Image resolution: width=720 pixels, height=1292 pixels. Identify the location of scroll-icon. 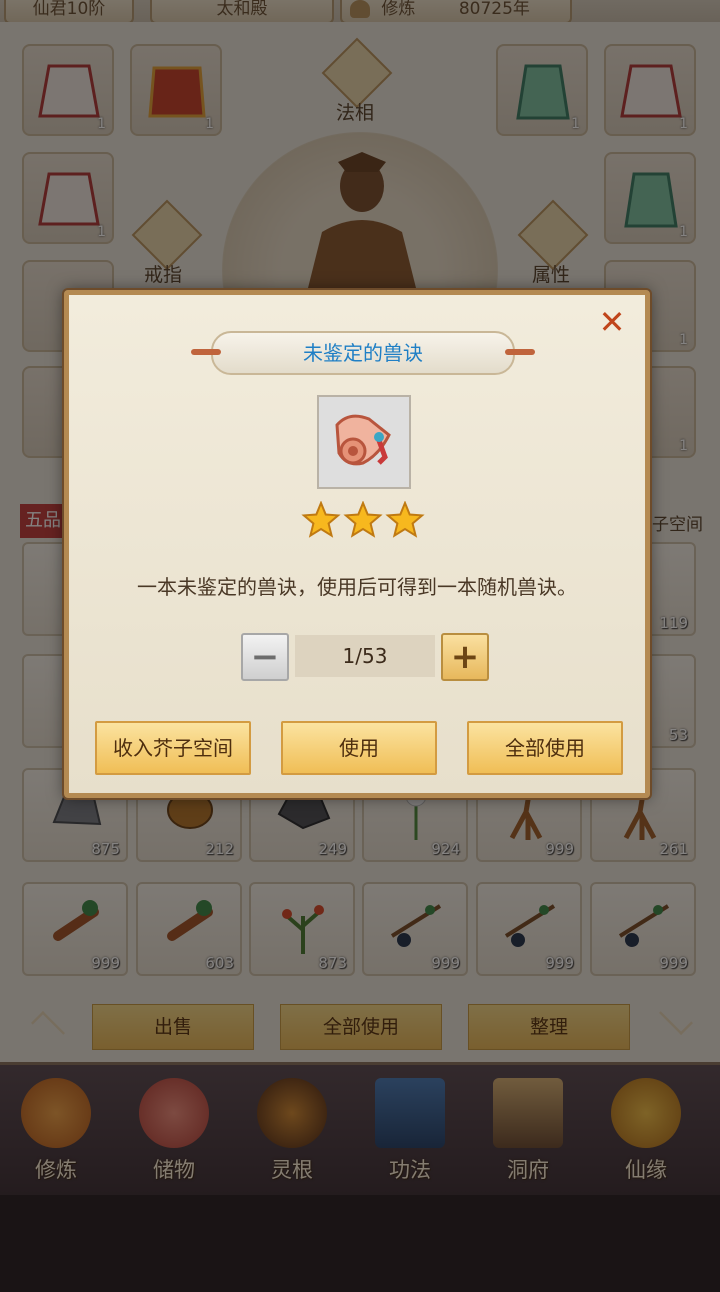
(363, 440).